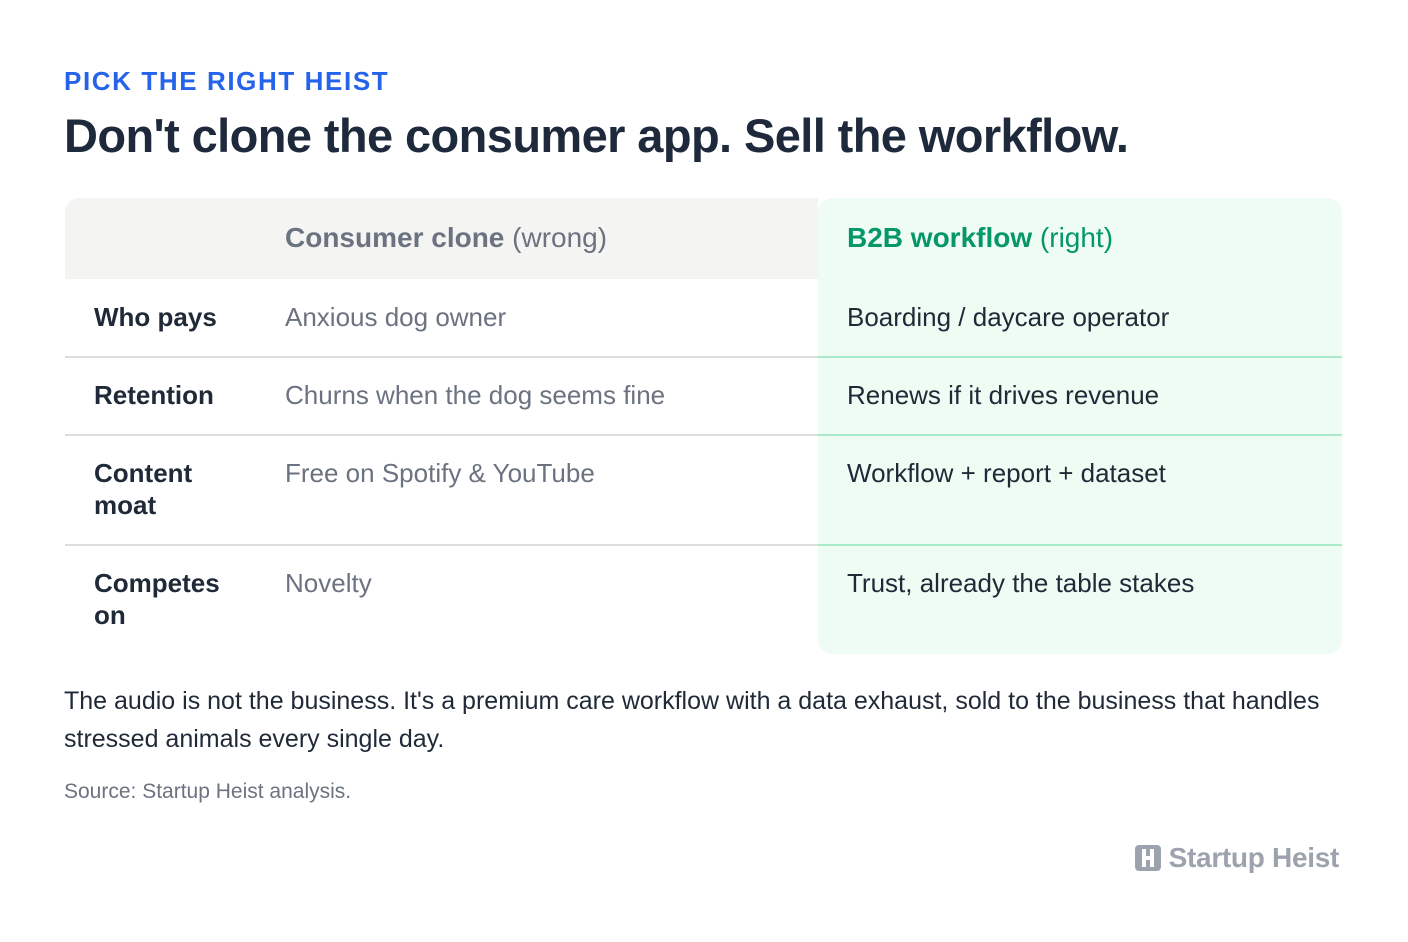 This screenshot has height=942, width=1408. Describe the element at coordinates (1006, 473) in the screenshot. I see `b2b-workflow-value: Workflow + report + dataset` at that location.